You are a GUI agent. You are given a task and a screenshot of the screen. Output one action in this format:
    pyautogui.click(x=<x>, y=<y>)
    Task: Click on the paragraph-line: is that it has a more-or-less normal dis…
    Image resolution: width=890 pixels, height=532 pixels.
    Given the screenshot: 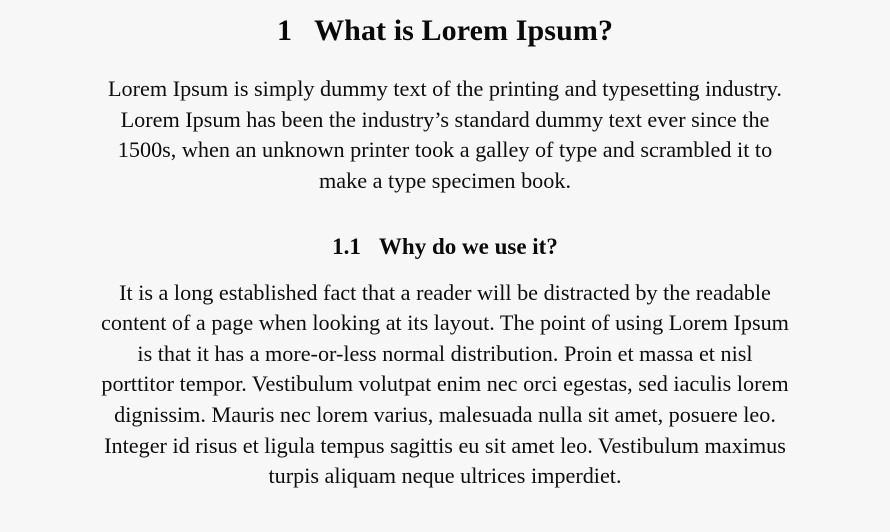 What is the action you would take?
    pyautogui.click(x=445, y=353)
    